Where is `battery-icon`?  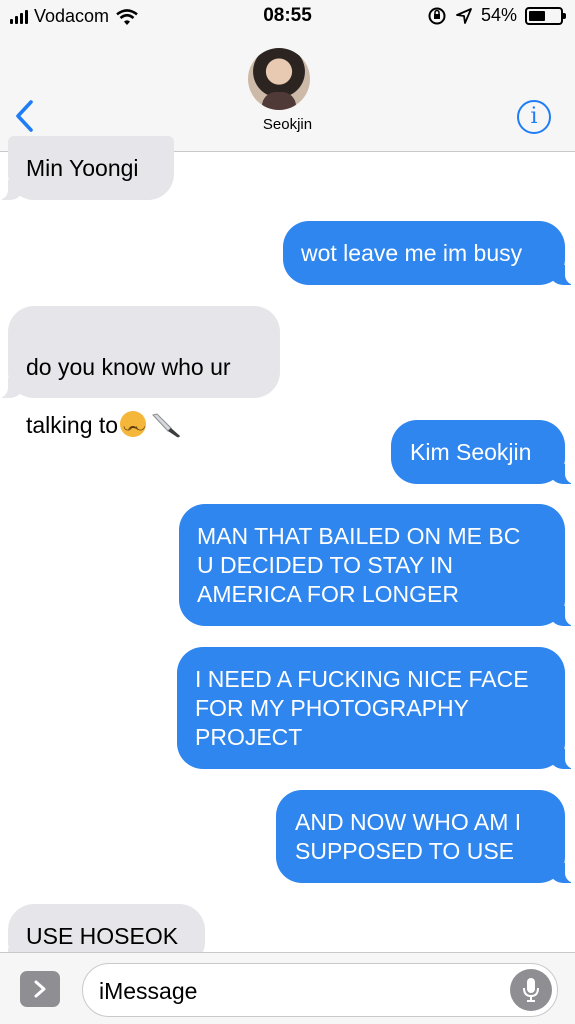 battery-icon is located at coordinates (545, 15).